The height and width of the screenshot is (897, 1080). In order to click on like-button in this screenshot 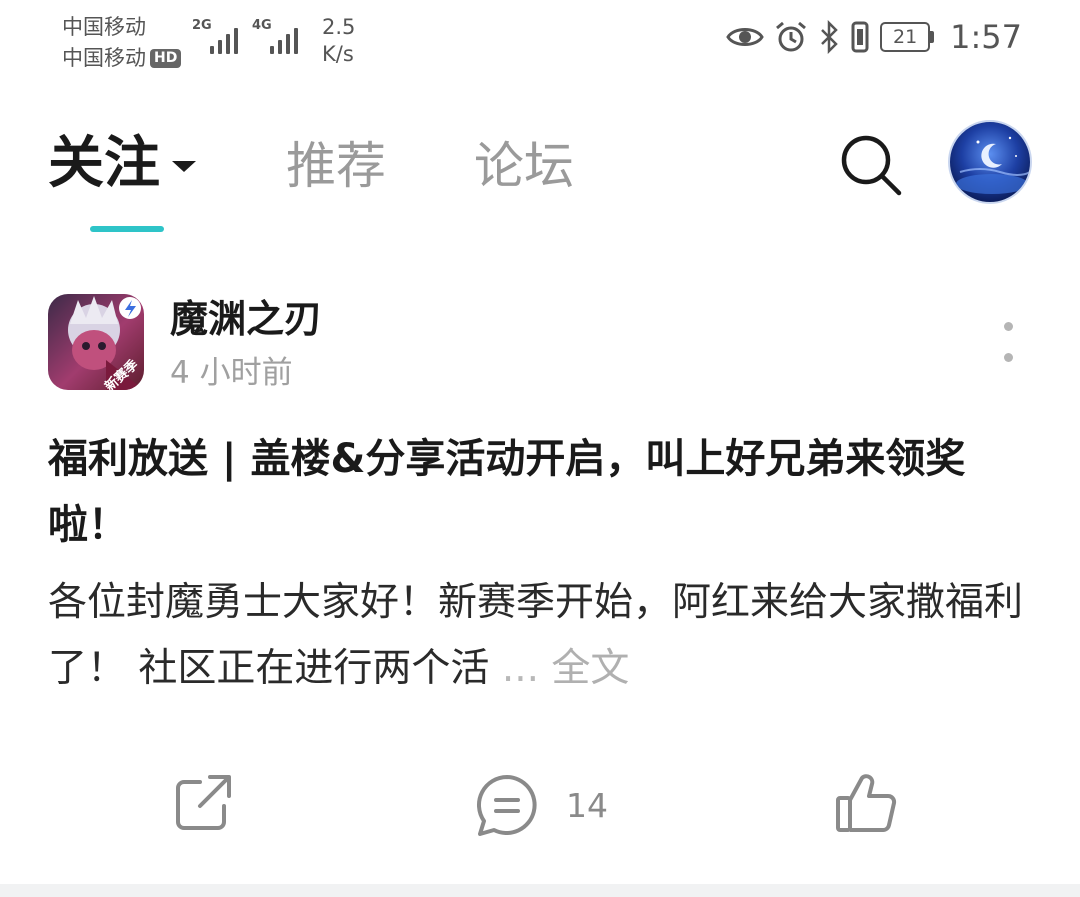, I will do `click(866, 804)`.